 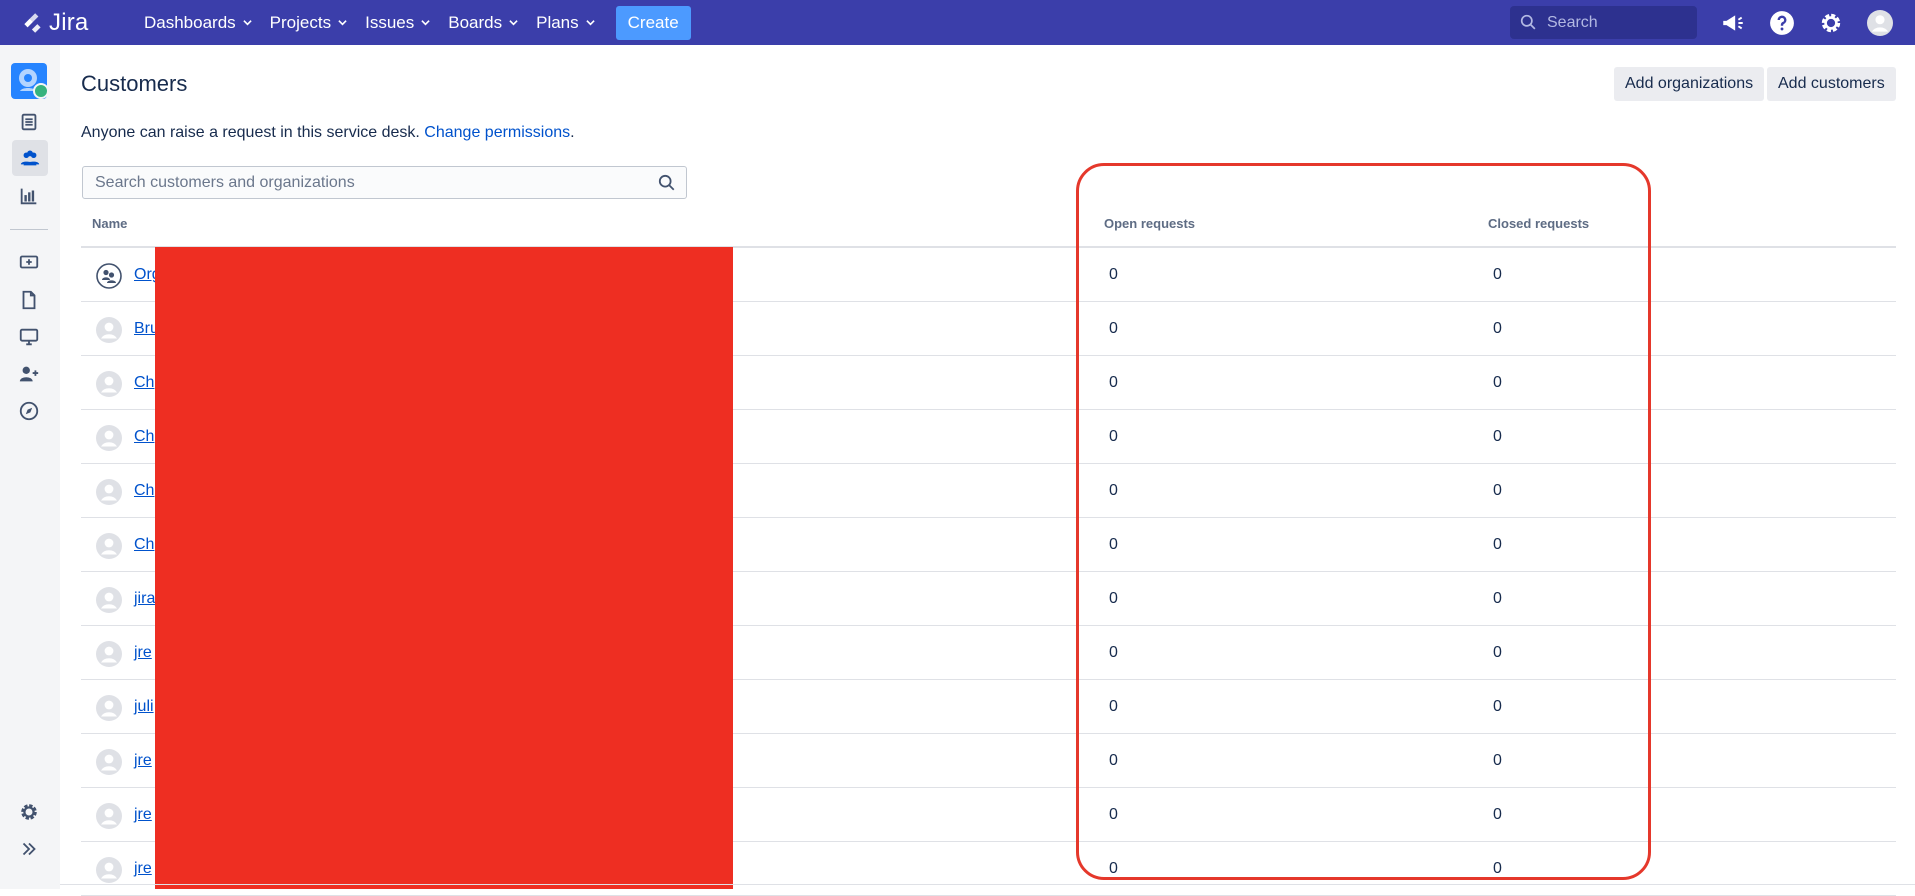 I want to click on monitor-icon, so click(x=29, y=337).